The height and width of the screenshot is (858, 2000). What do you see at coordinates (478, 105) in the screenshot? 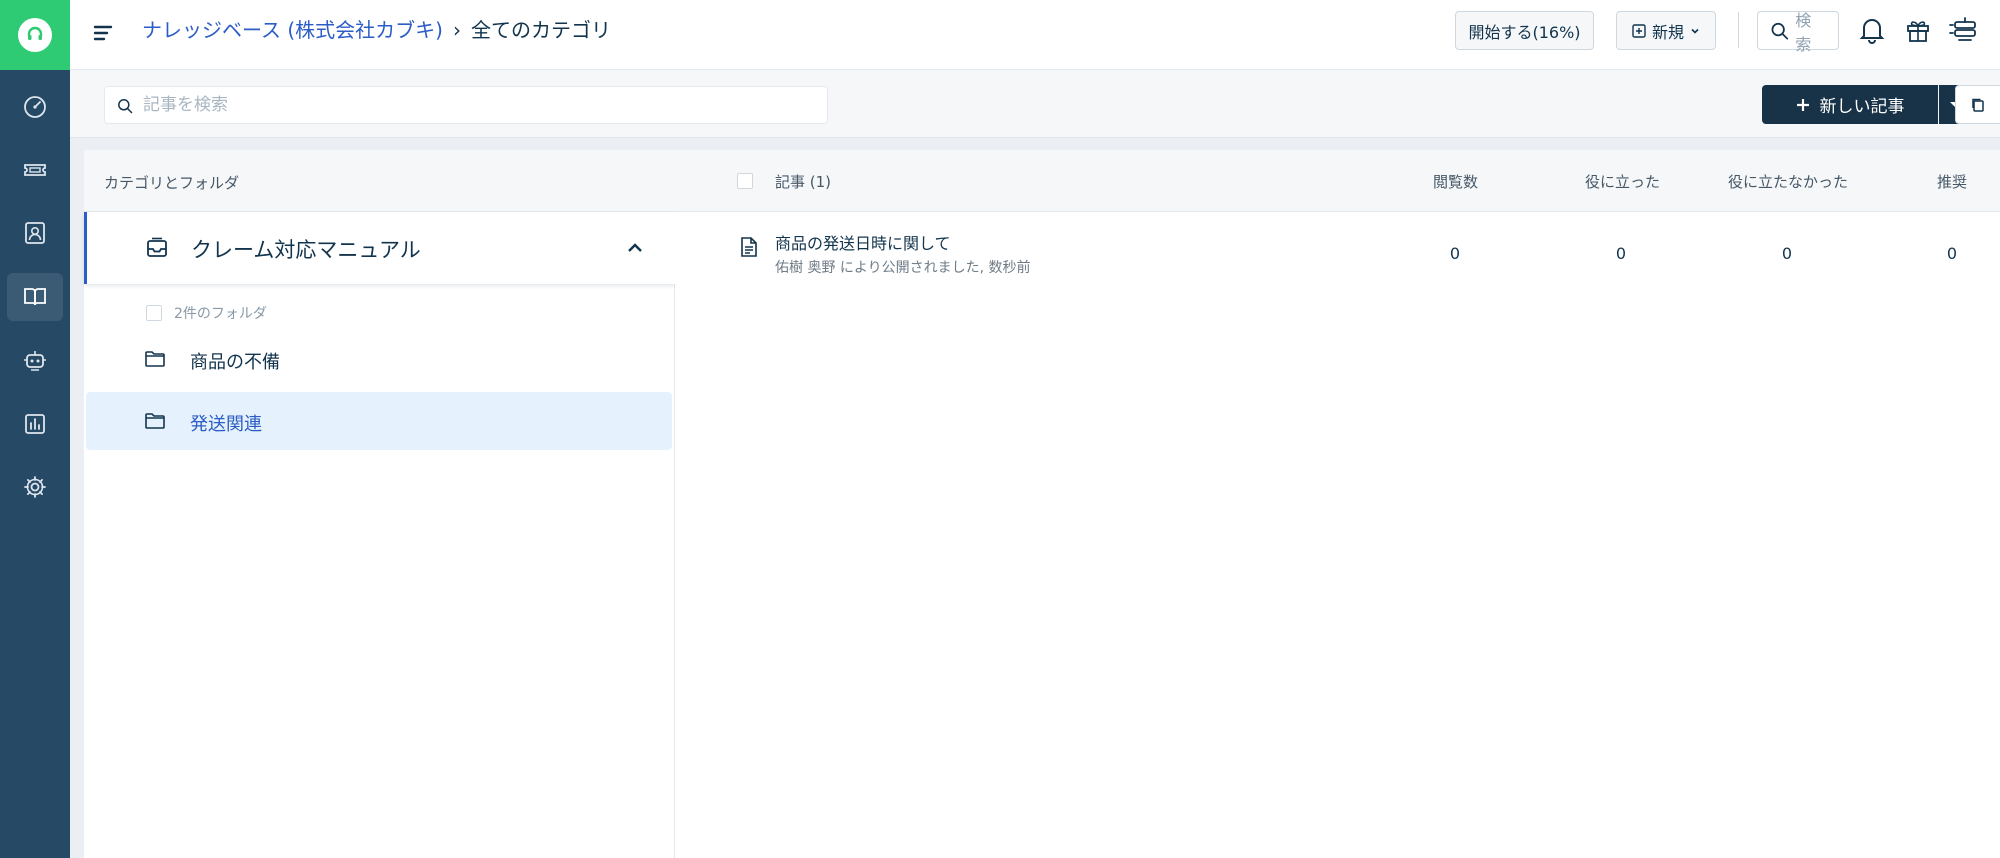
I see `article-search-input` at bounding box center [478, 105].